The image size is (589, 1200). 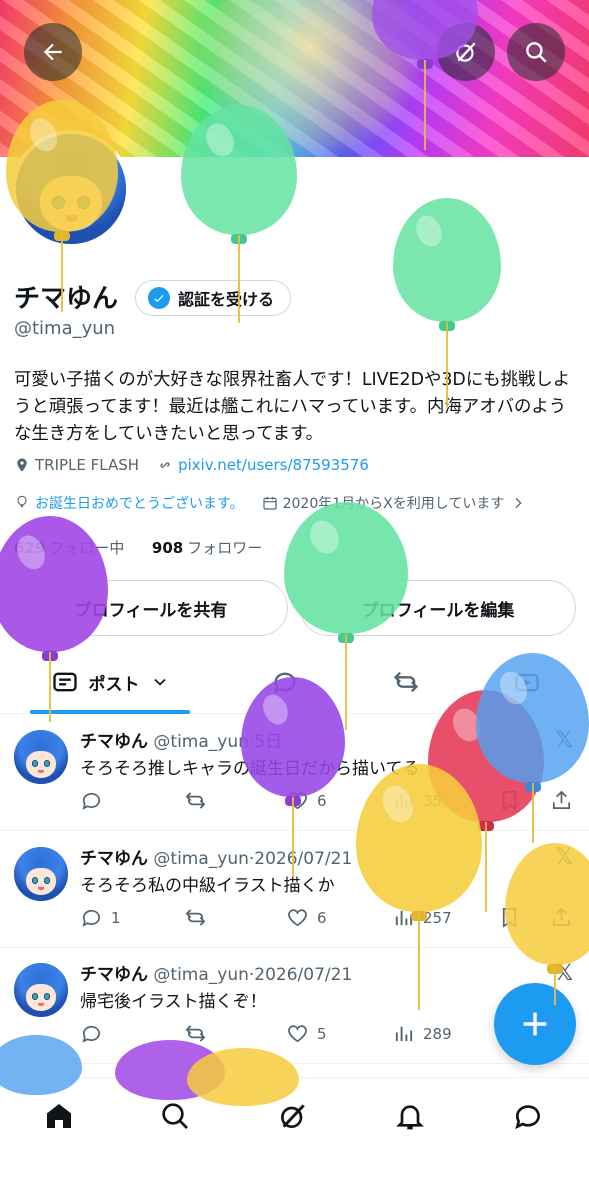 I want to click on post-text: そろそろ推しキャラの誕生日だから描いてる, so click(x=250, y=769).